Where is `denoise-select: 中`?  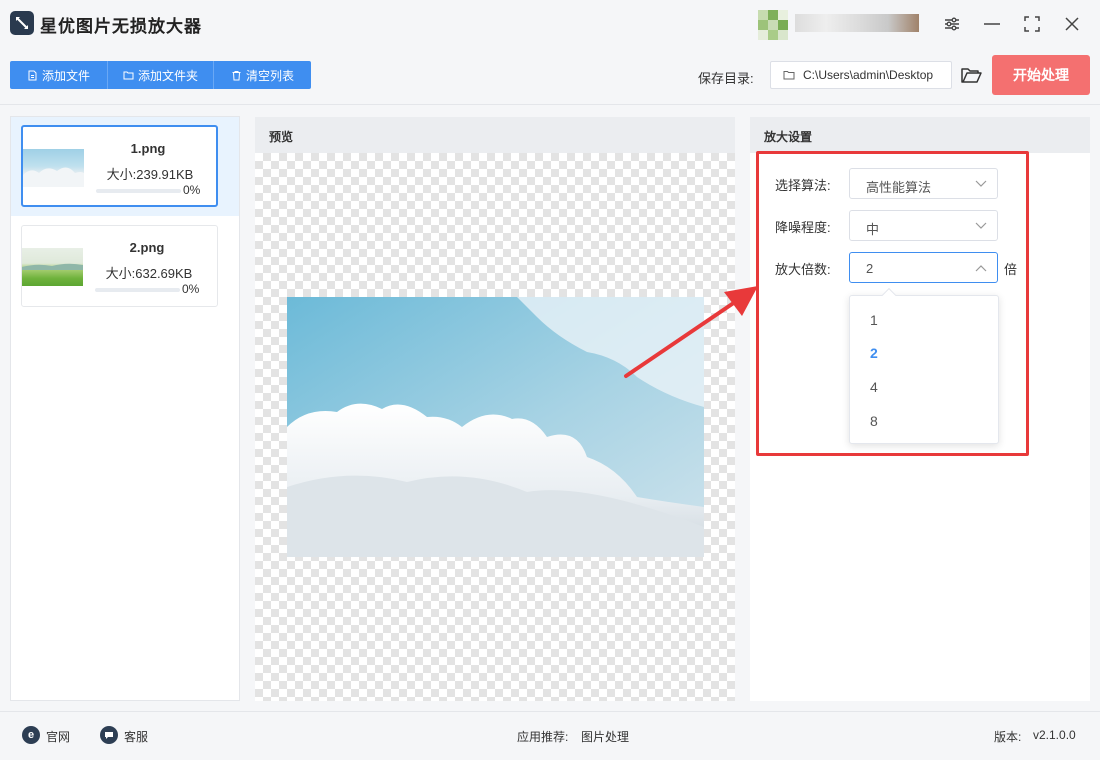
denoise-select: 中 is located at coordinates (923, 225).